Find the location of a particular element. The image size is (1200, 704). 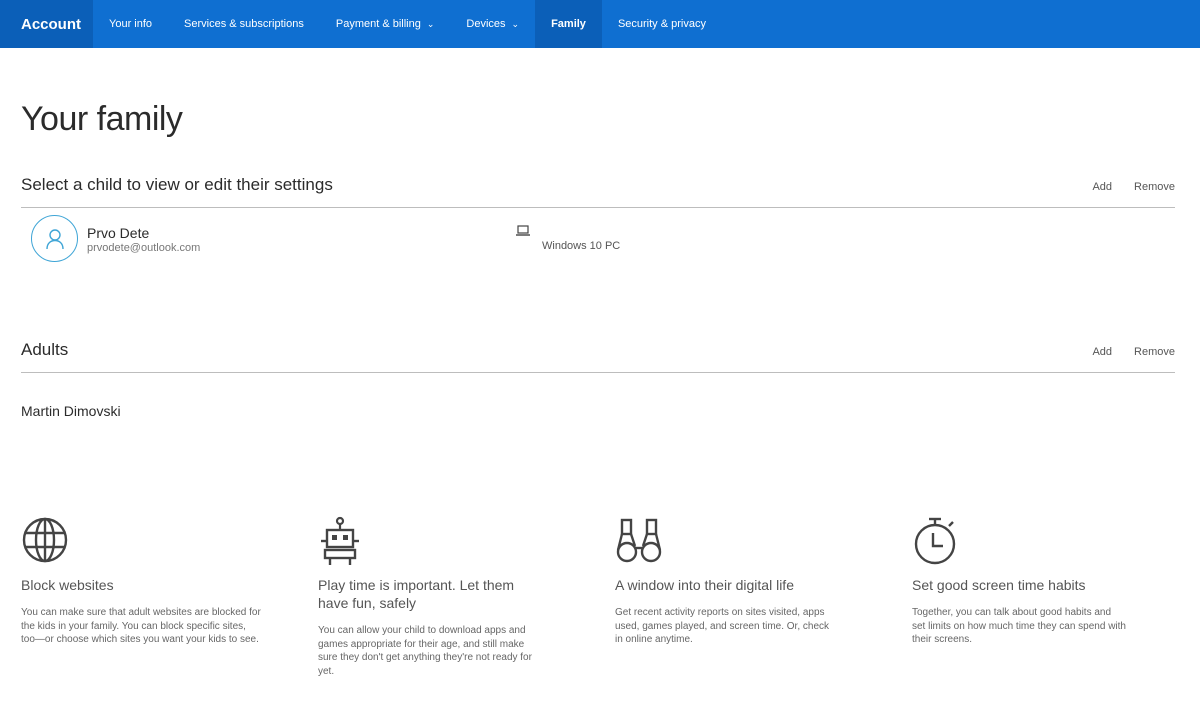

nav-your-info: Your info is located at coordinates (130, 24).